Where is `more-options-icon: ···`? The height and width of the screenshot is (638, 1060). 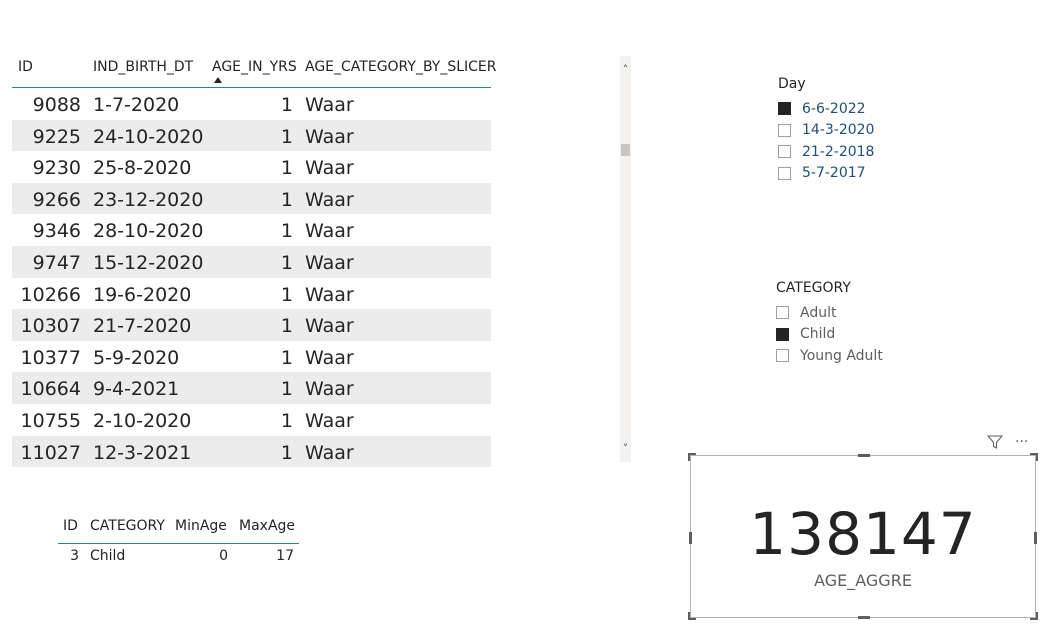 more-options-icon: ··· is located at coordinates (1021, 442).